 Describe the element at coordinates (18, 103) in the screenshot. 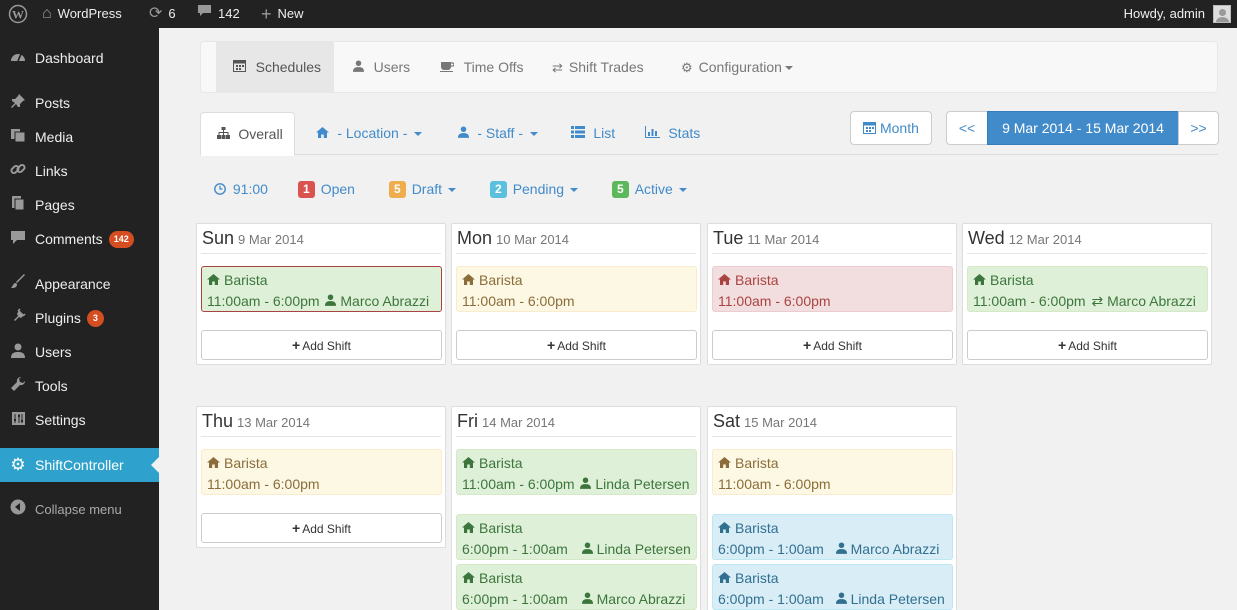

I see `pin-icon` at that location.